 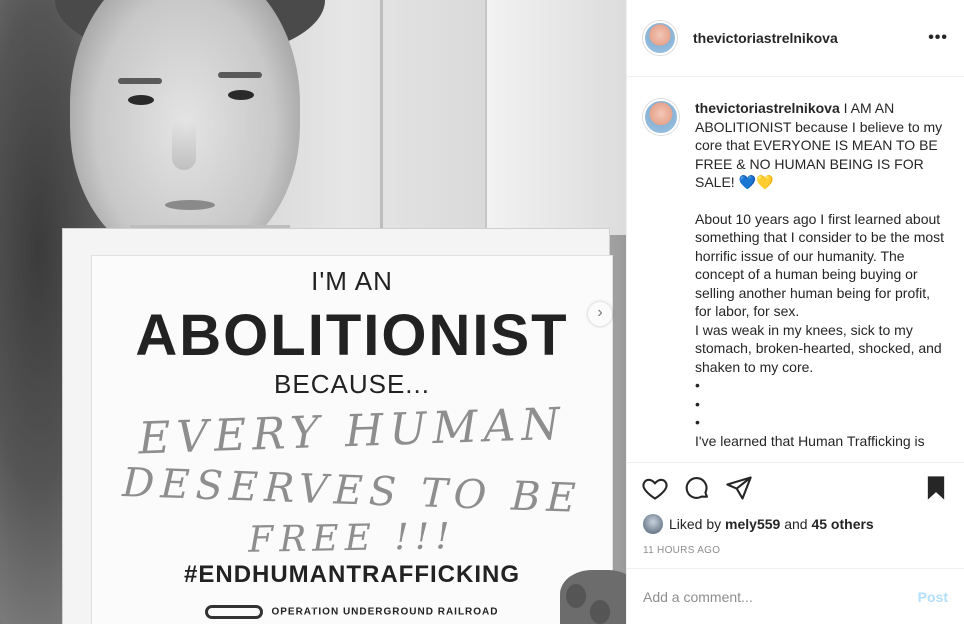 What do you see at coordinates (240, 75) in the screenshot?
I see `right-eyebrow` at bounding box center [240, 75].